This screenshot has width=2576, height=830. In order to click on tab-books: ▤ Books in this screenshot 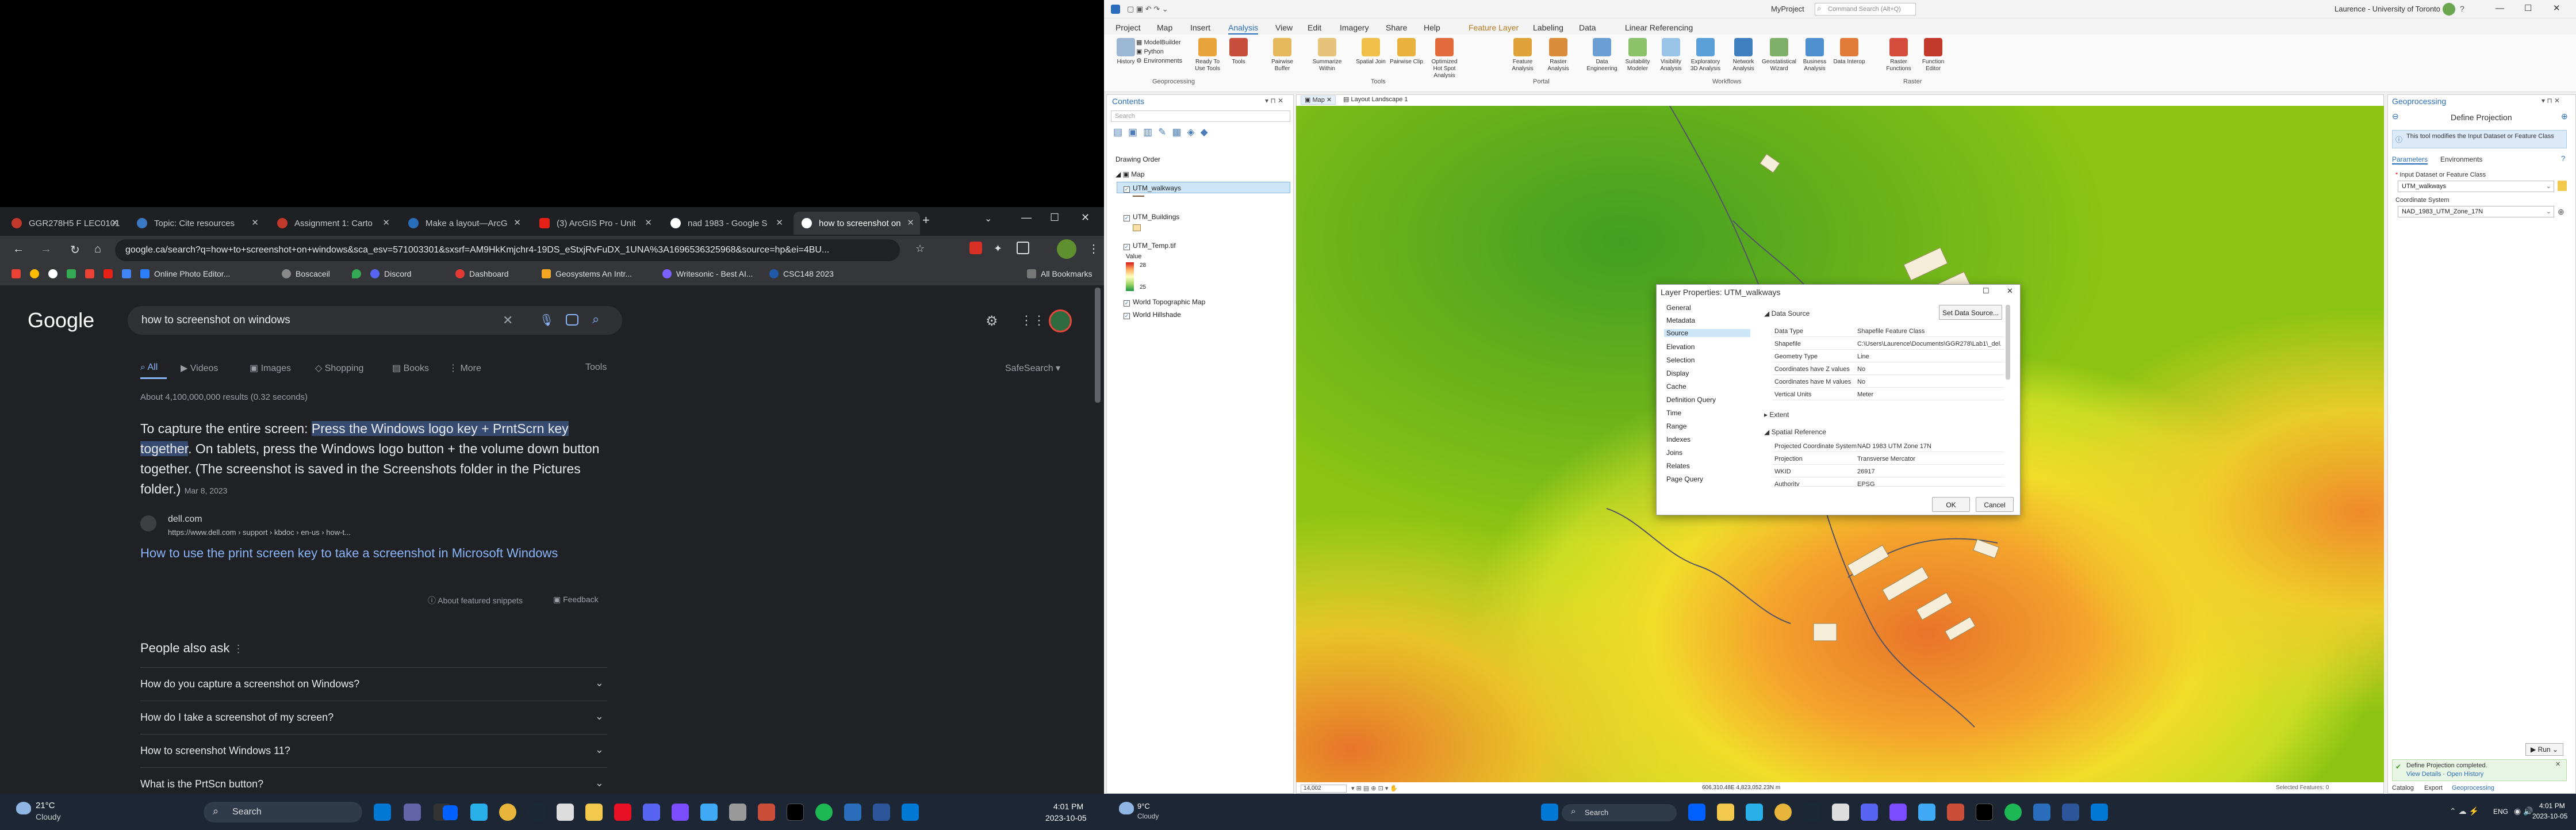, I will do `click(410, 368)`.